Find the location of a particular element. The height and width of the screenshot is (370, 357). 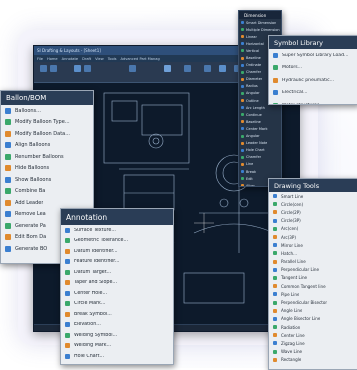

balloon-item: Align Balloons is located at coordinates (47, 146).